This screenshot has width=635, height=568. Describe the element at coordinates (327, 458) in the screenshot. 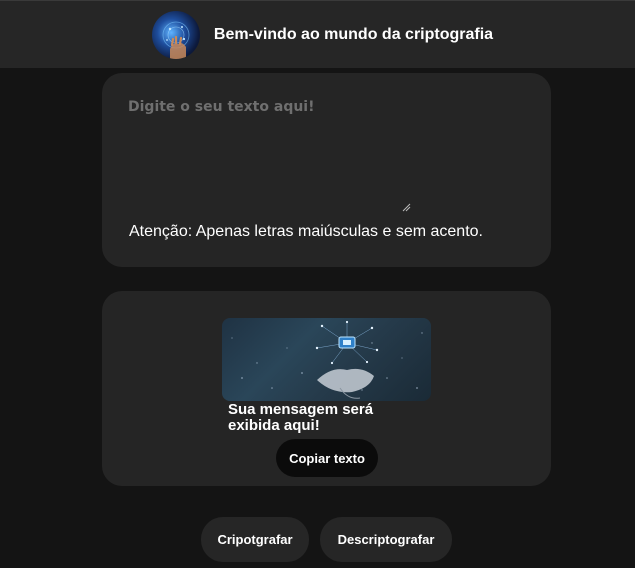

I see `copy-text-button: Copiar texto` at that location.